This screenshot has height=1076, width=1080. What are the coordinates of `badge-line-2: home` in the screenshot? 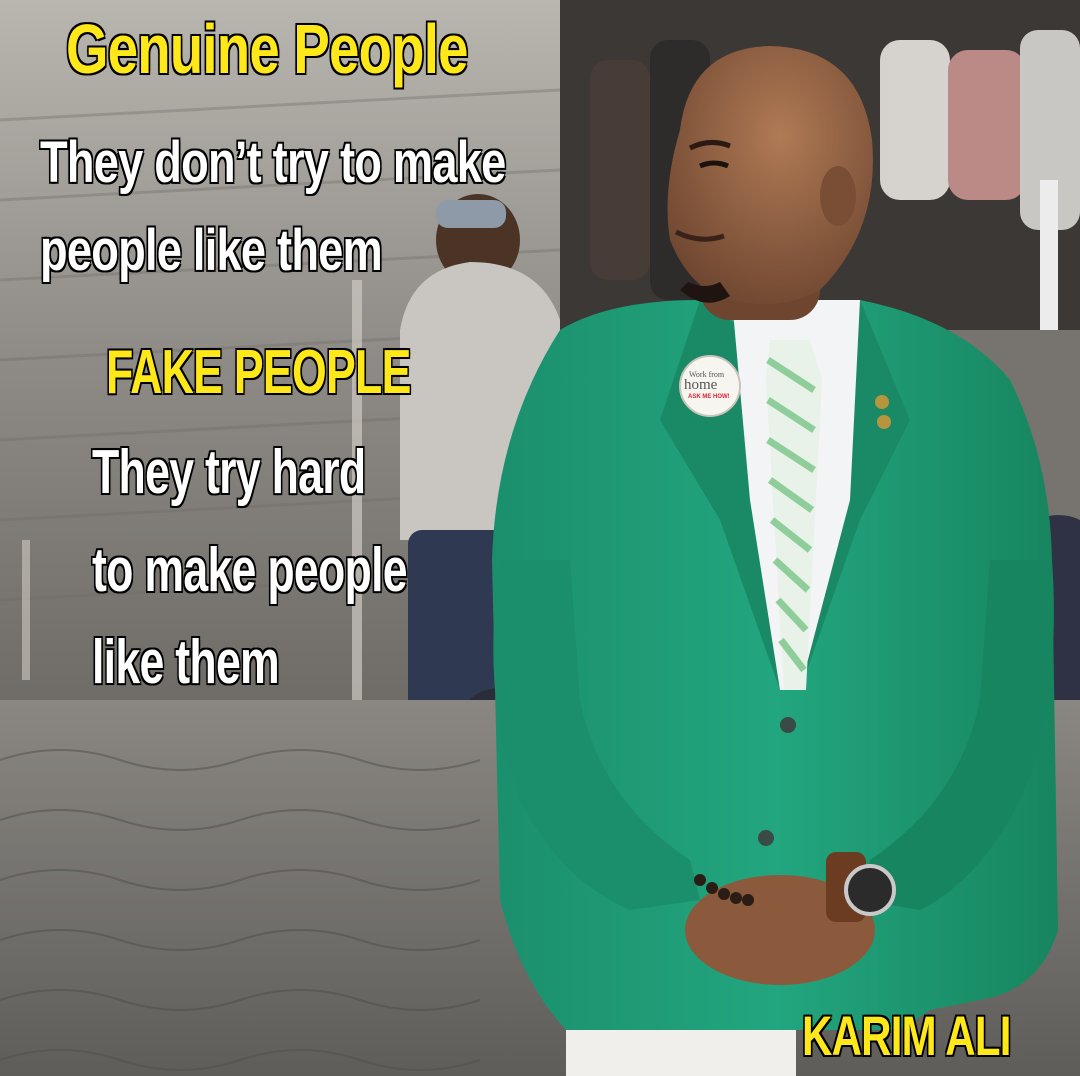 It's located at (701, 385).